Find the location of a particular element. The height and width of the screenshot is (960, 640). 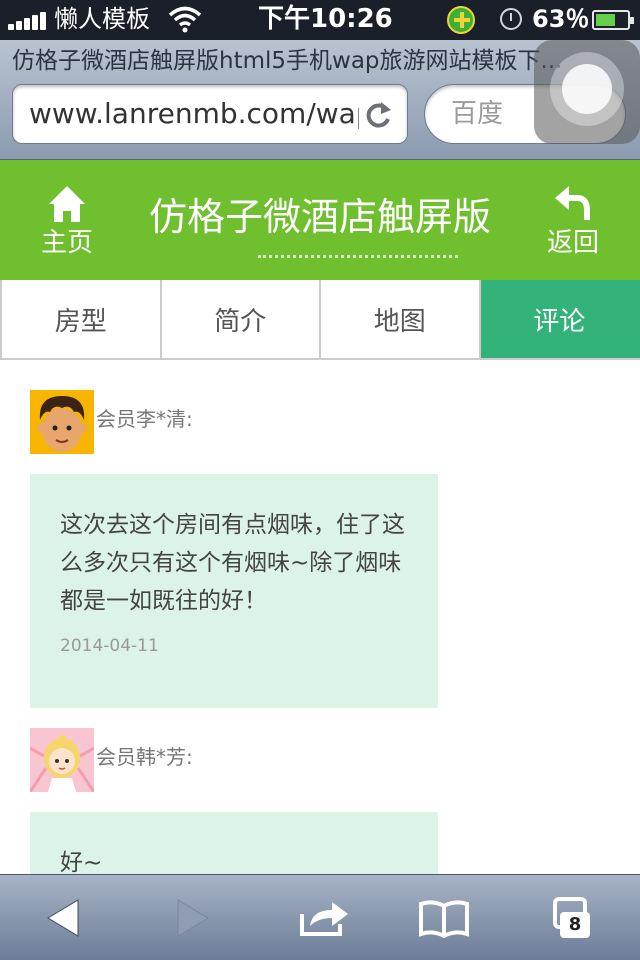

review-text: 好~ is located at coordinates (81, 862).